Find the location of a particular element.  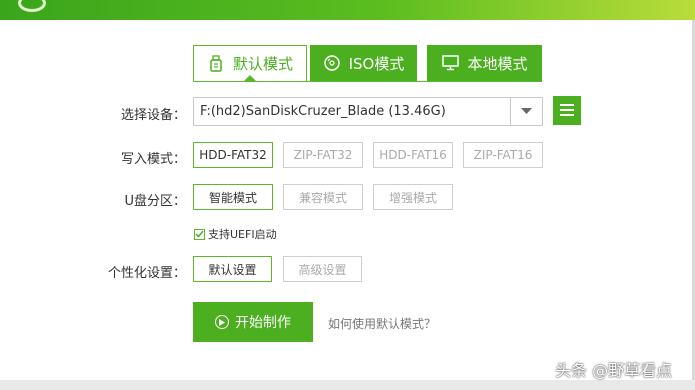

play-icon is located at coordinates (222, 322).